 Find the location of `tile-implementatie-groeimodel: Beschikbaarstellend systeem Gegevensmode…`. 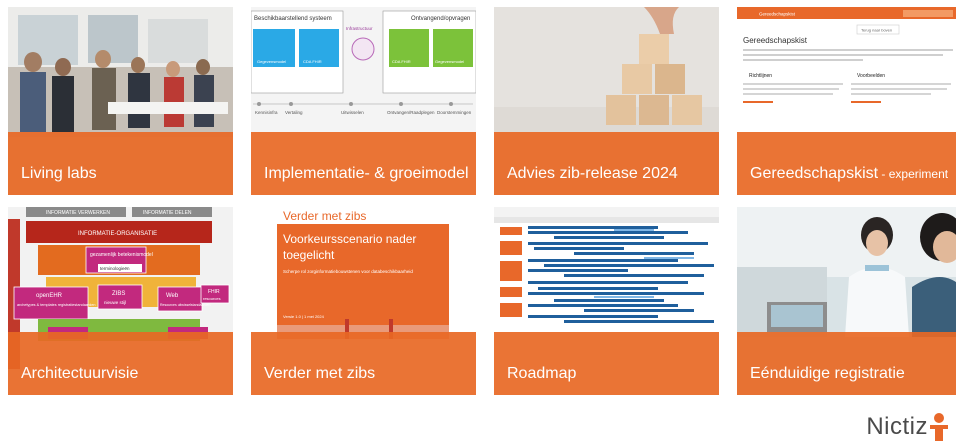

tile-implementatie-groeimodel: Beschikbaarstellend systeem Gegevensmode… is located at coordinates (363, 101).